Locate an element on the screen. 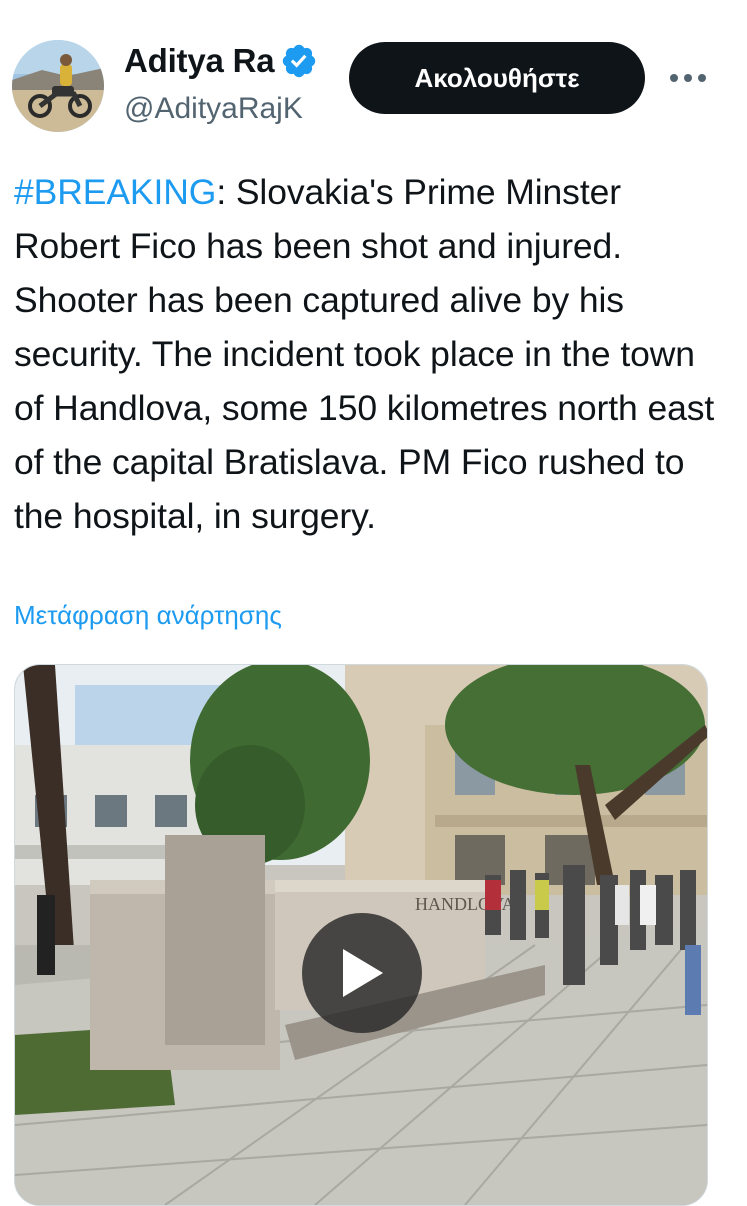 This screenshot has height=1206, width=747. motorcycle-rider-avatar is located at coordinates (58, 86).